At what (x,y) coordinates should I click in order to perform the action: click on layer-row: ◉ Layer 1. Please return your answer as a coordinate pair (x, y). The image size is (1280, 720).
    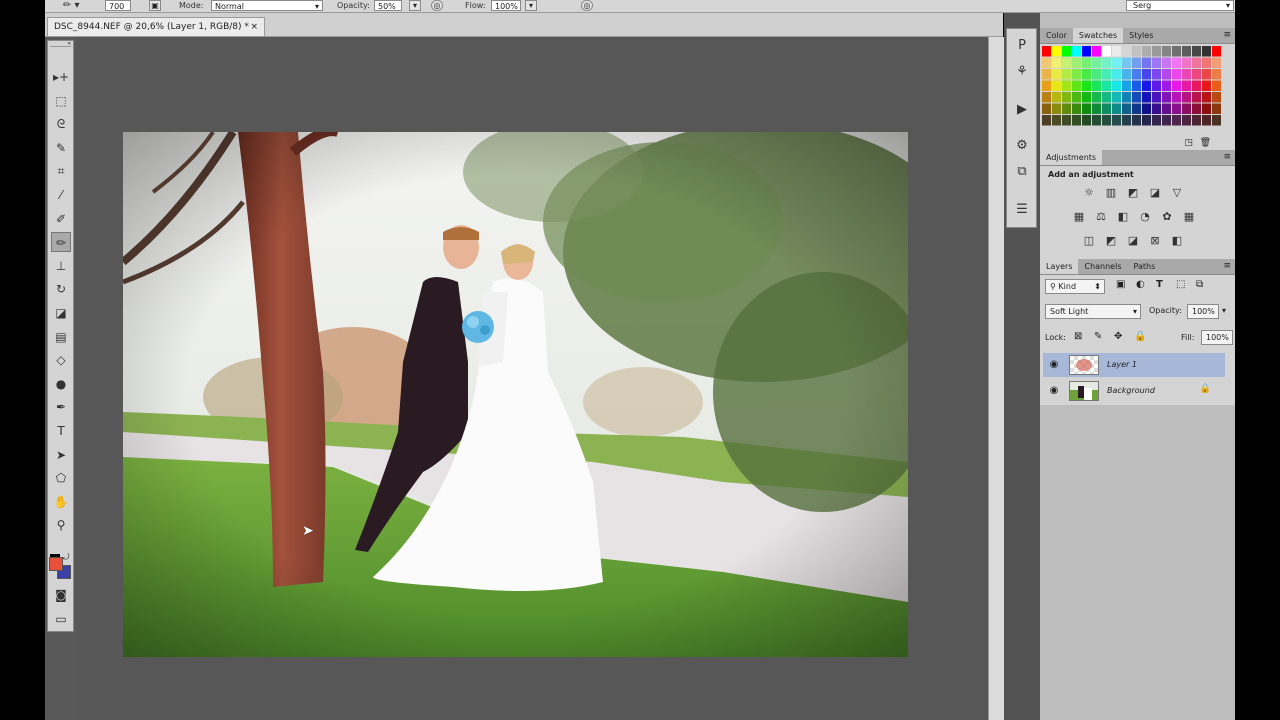
    Looking at the image, I should click on (1134, 365).